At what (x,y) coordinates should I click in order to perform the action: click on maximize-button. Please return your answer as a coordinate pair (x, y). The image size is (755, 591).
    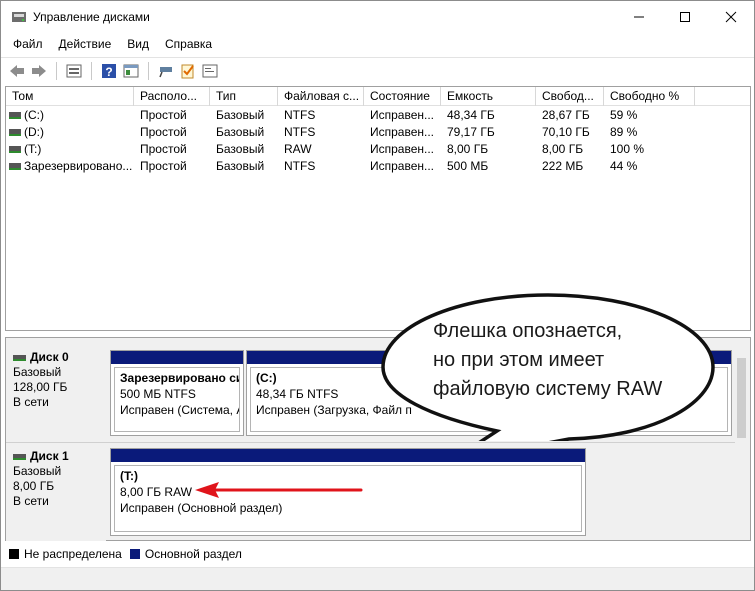
    Looking at the image, I should click on (685, 17).